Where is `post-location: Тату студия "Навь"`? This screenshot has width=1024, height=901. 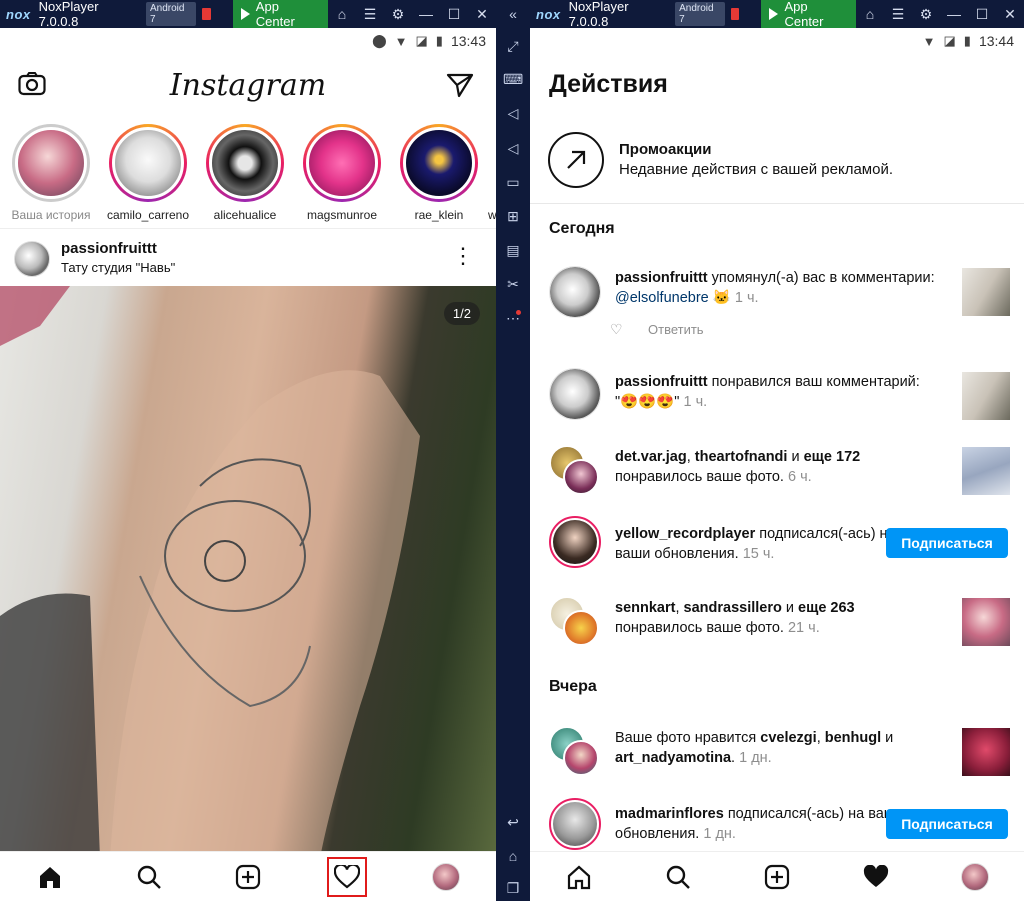
post-location: Тату студия "Навь" is located at coordinates (118, 267).